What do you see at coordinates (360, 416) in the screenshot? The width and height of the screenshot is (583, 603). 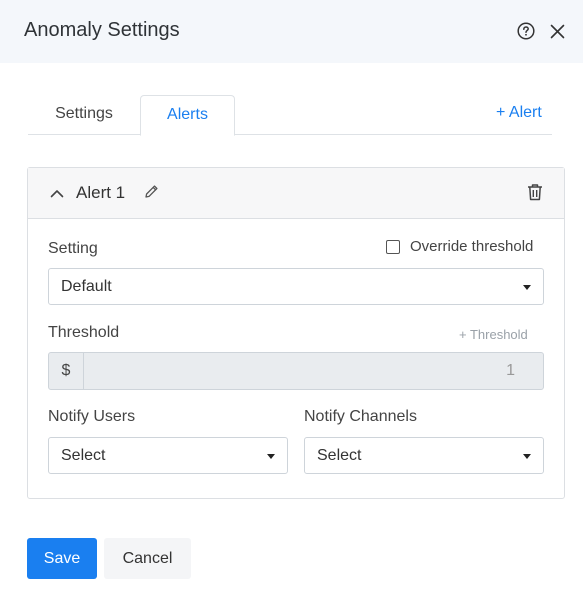 I see `notify-channels-label: Notify Channels` at bounding box center [360, 416].